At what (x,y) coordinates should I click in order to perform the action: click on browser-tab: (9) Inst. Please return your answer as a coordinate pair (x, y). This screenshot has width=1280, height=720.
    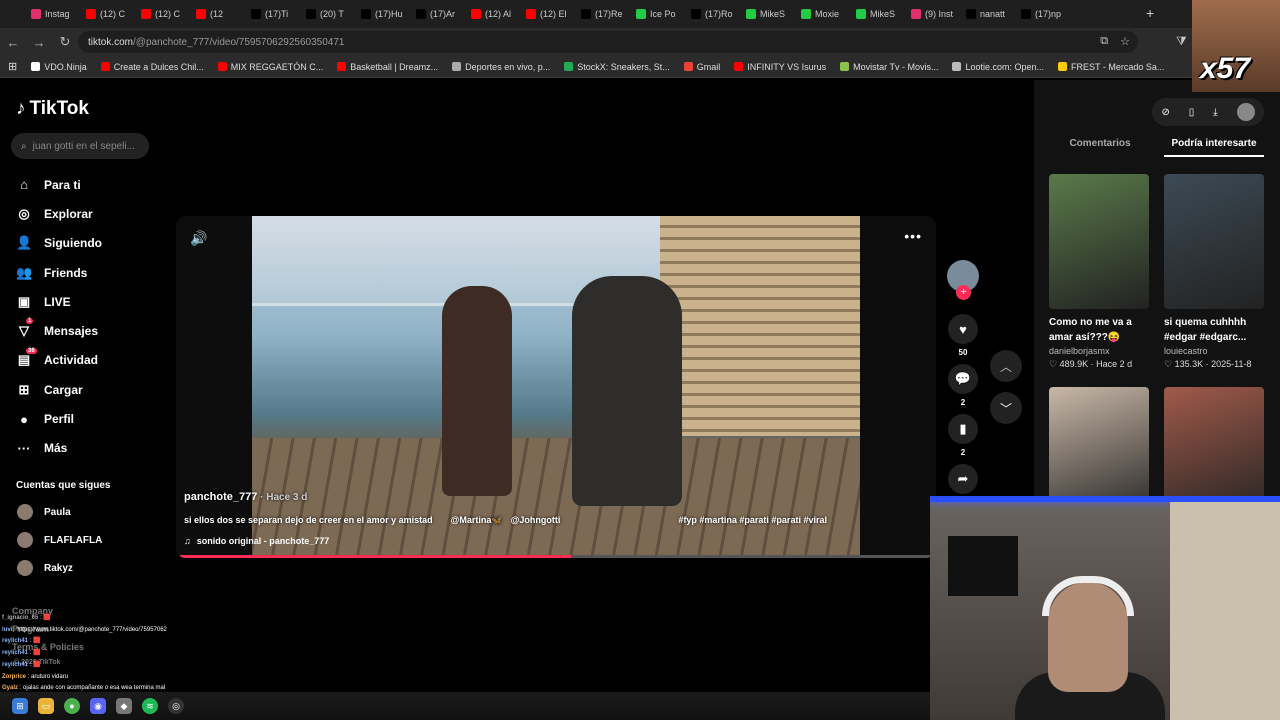
    Looking at the image, I should click on (934, 14).